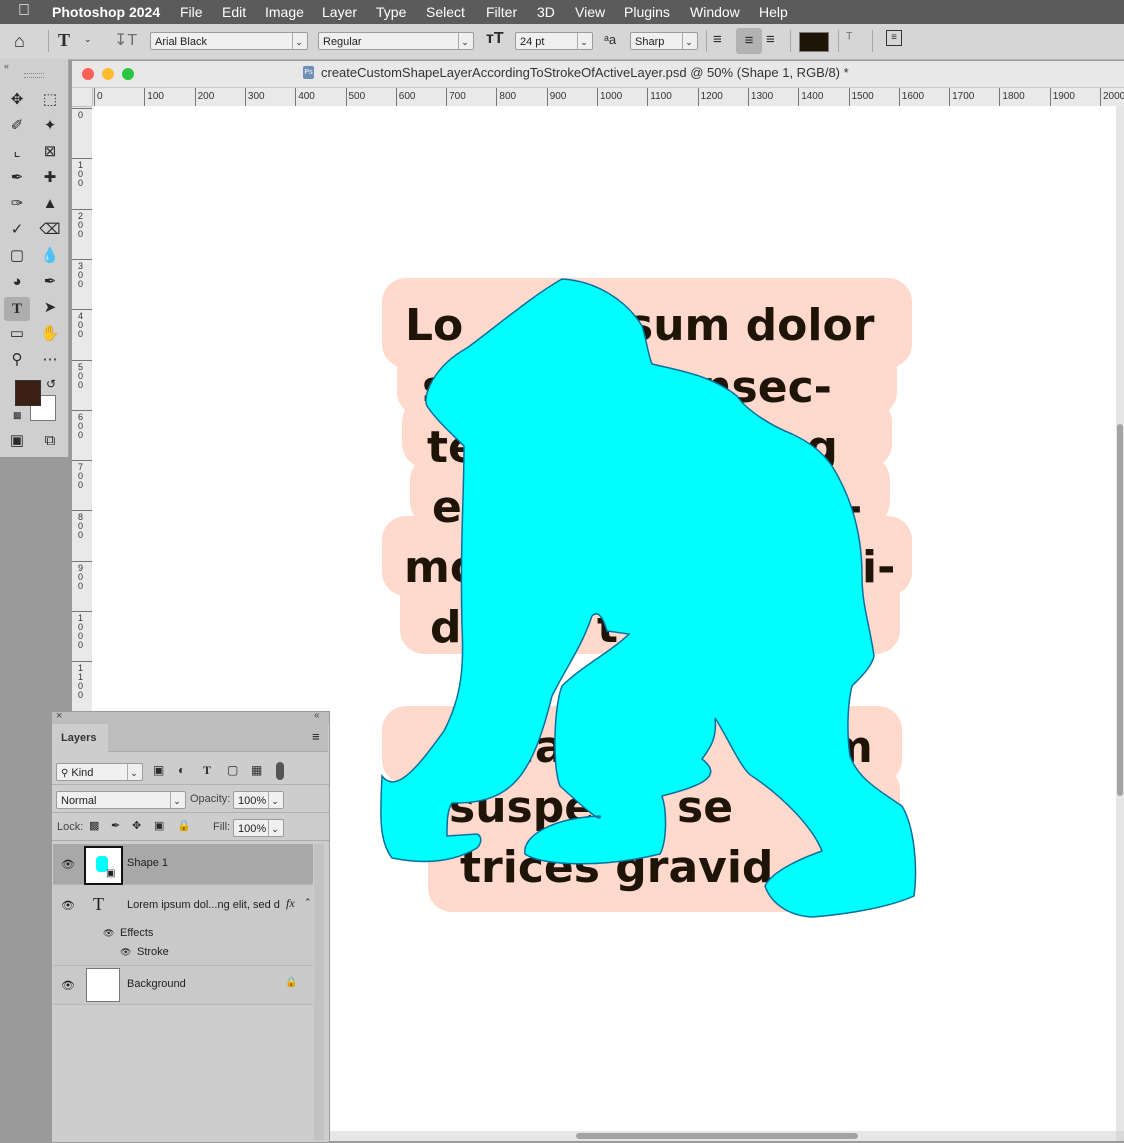  Describe the element at coordinates (17, 178) in the screenshot. I see `eyedropper-tool-icon: ✒` at that location.